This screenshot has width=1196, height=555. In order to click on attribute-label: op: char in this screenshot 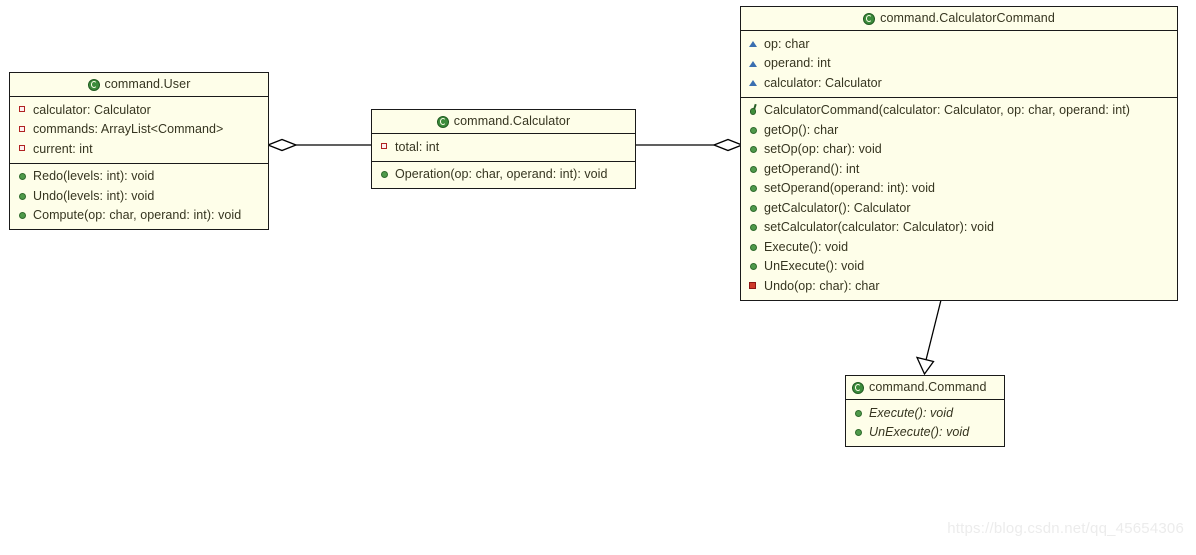, I will do `click(787, 43)`.